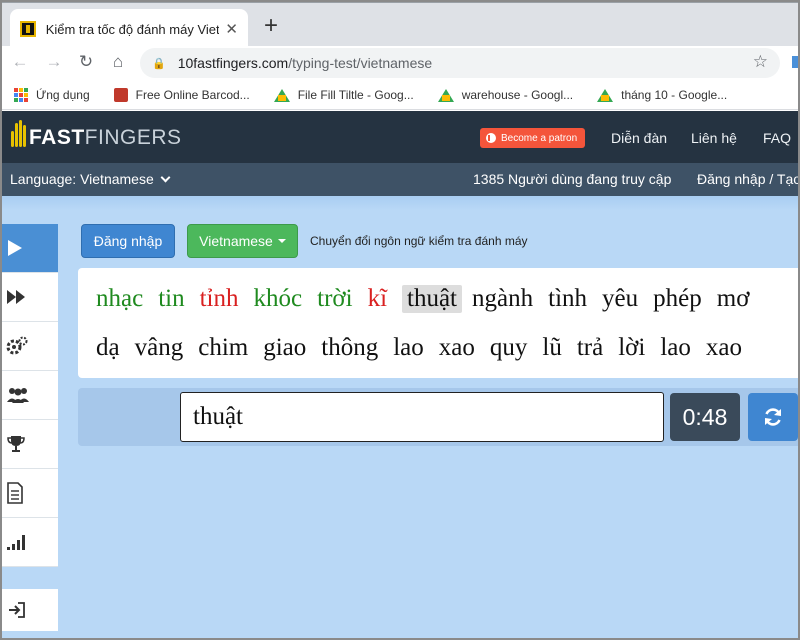  Describe the element at coordinates (632, 347) in the screenshot. I see `word: lời` at that location.